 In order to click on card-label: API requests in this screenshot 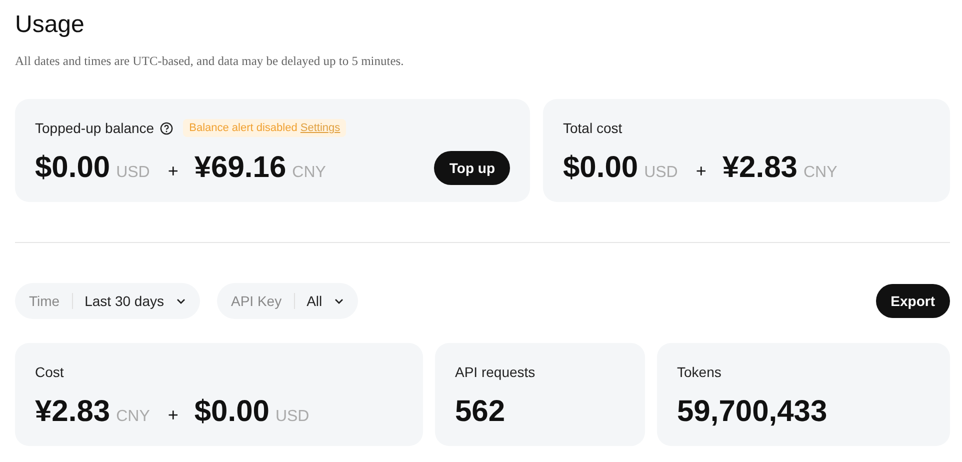, I will do `click(495, 372)`.